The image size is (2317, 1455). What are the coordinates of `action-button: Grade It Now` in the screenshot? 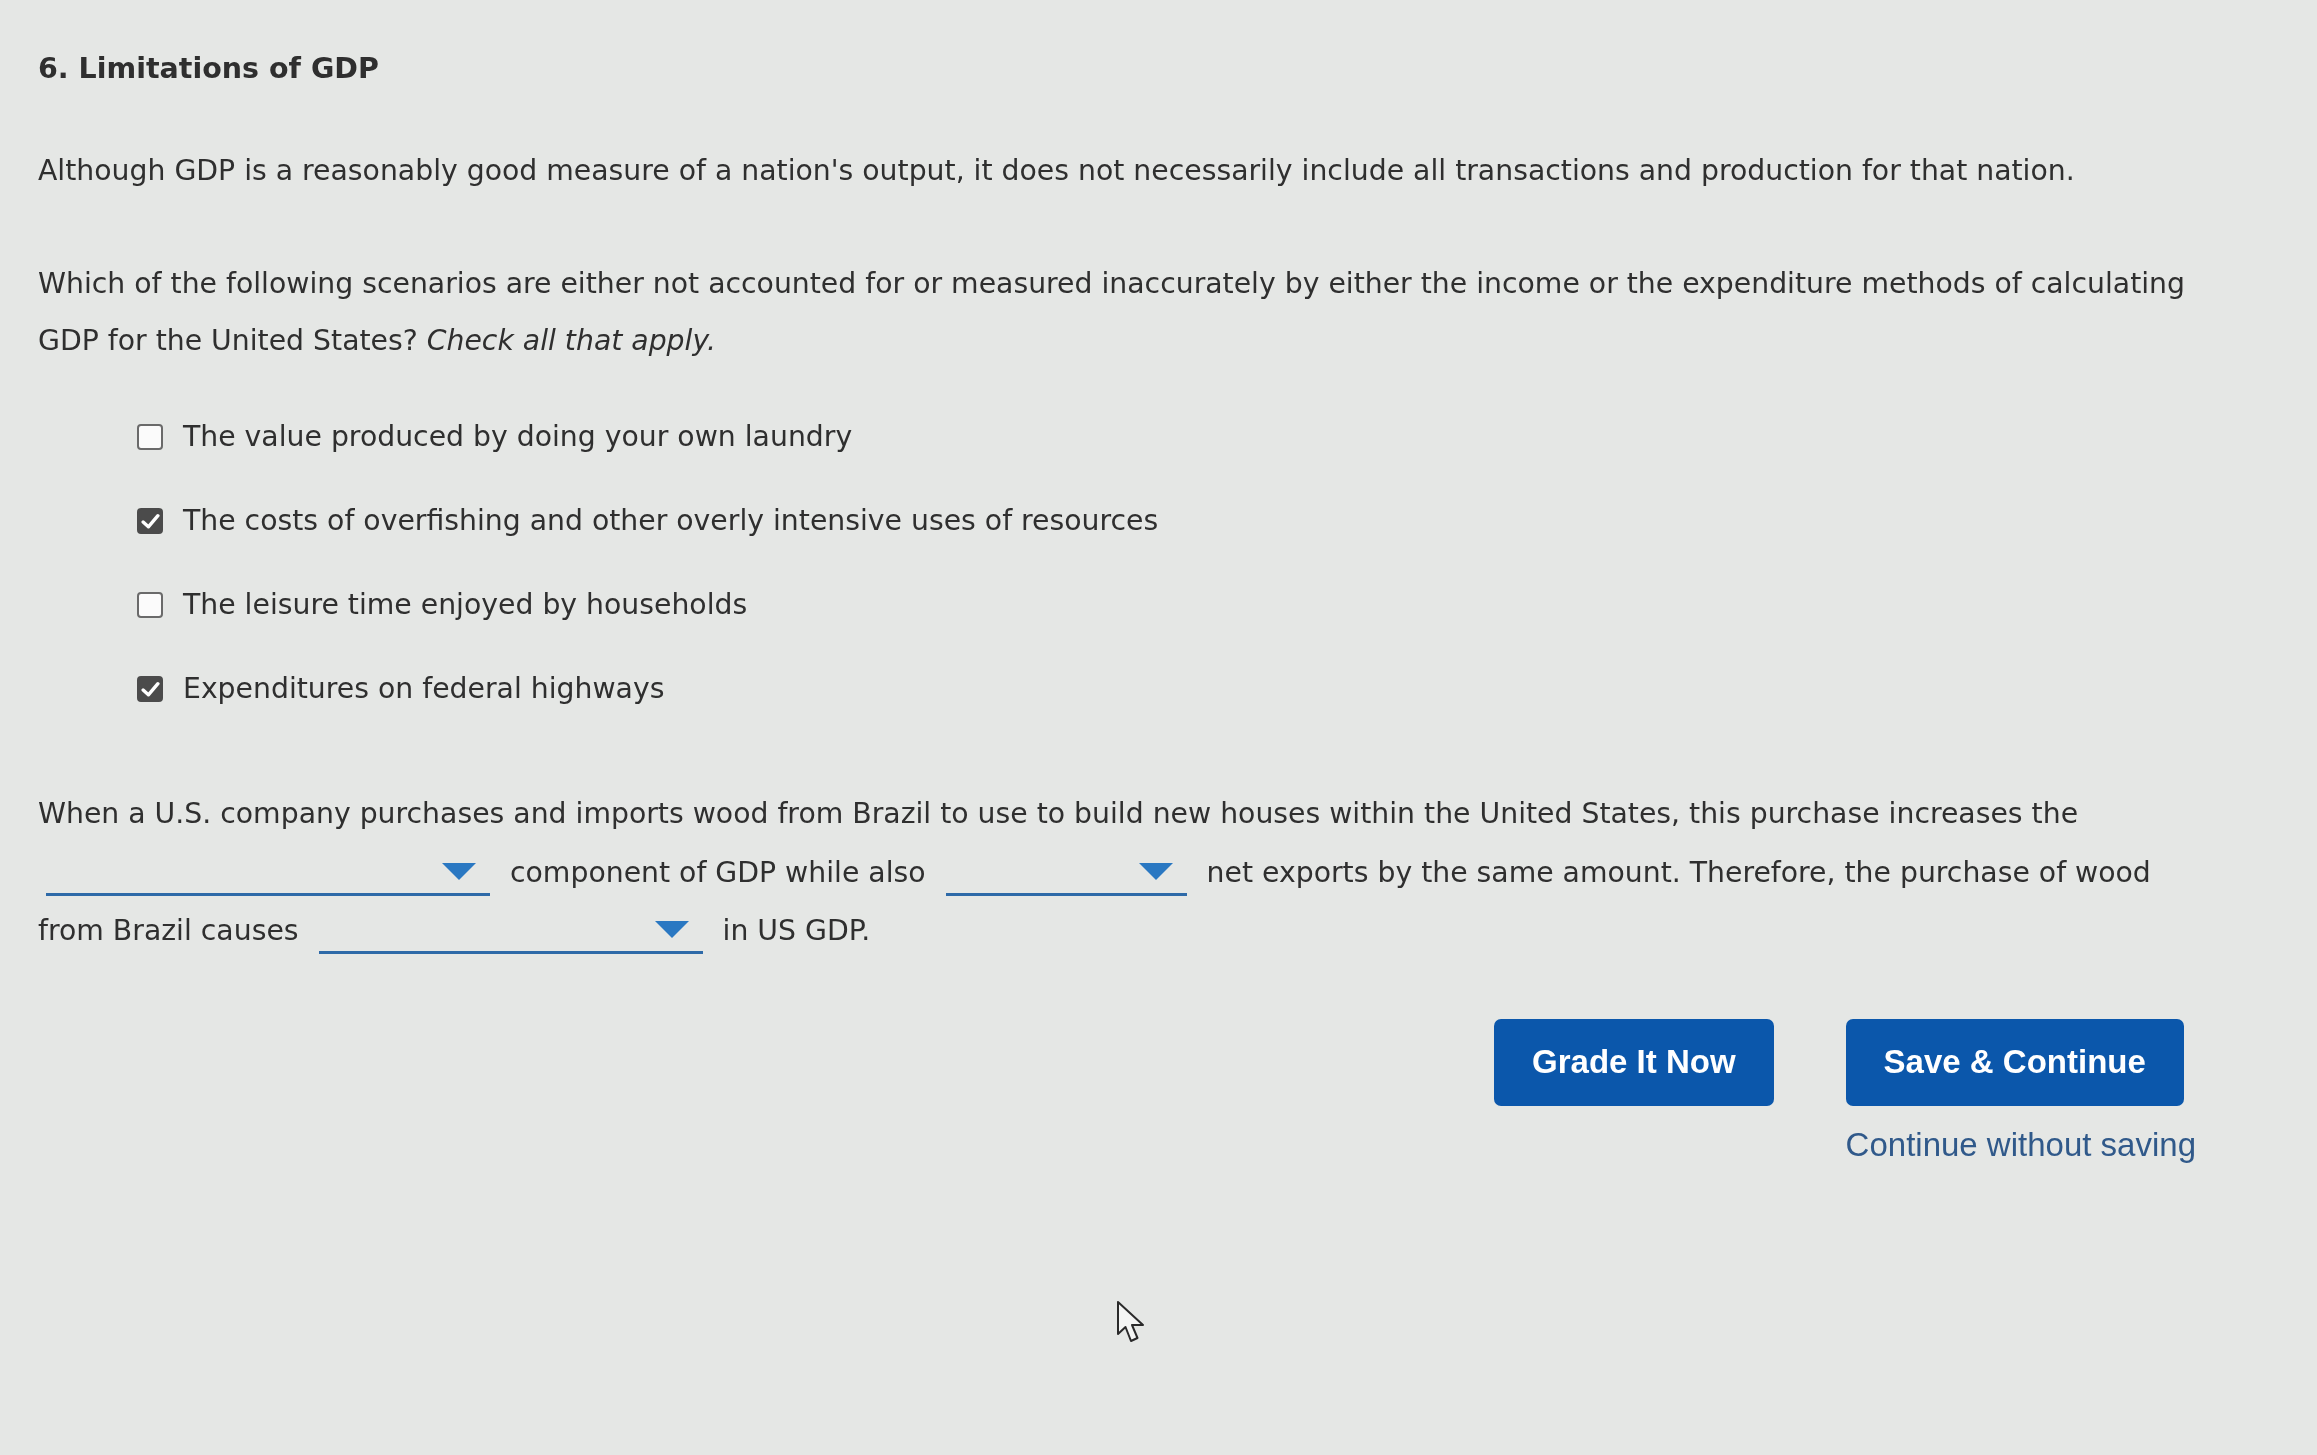 It's located at (1634, 1062).